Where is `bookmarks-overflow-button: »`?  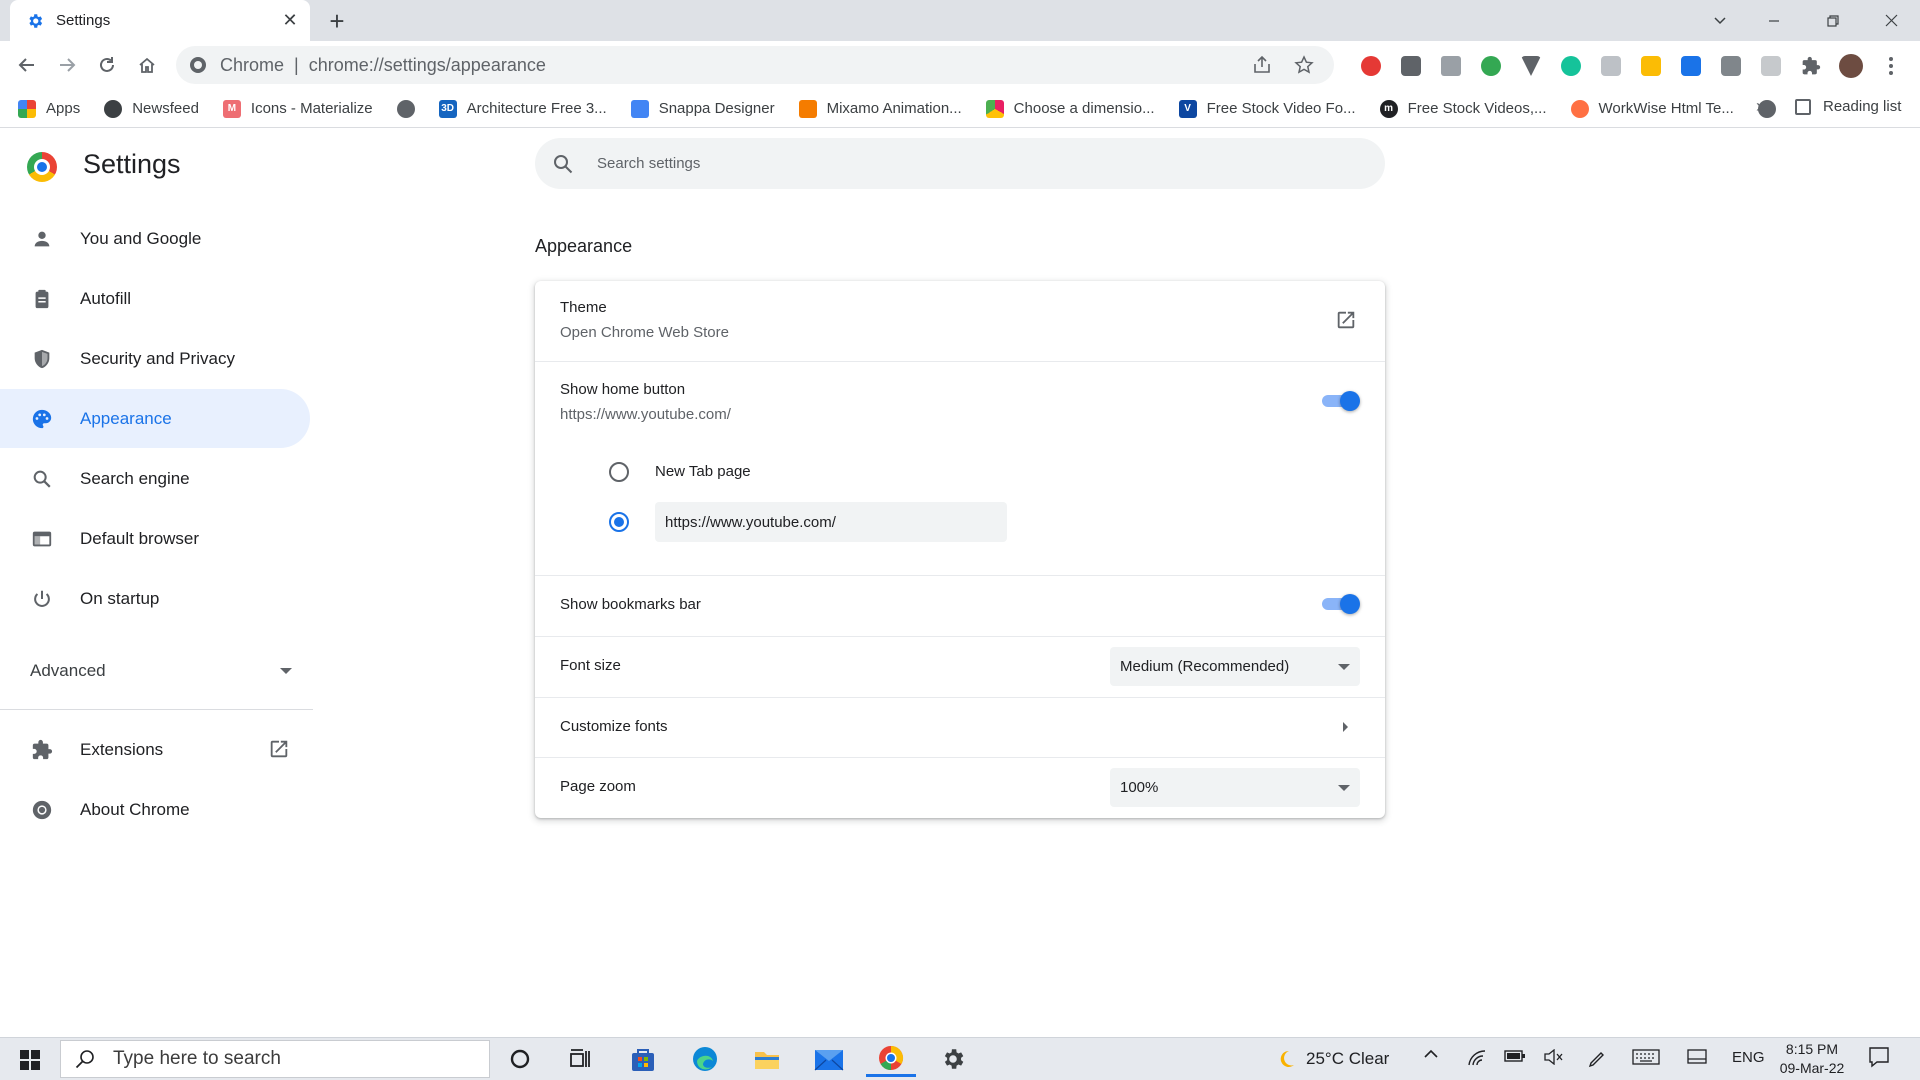
bookmarks-overflow-button: » is located at coordinates (1761, 106).